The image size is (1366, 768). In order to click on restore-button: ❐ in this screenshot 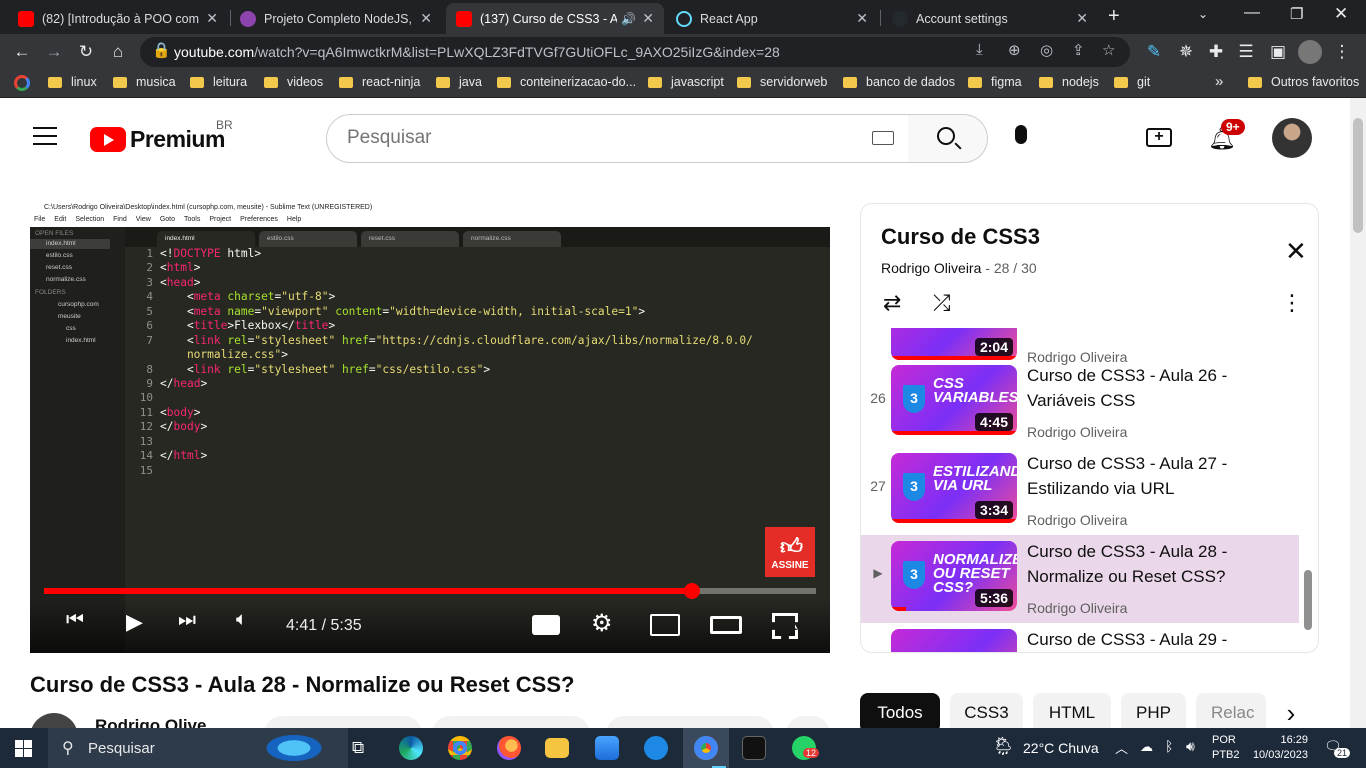, I will do `click(1296, 14)`.